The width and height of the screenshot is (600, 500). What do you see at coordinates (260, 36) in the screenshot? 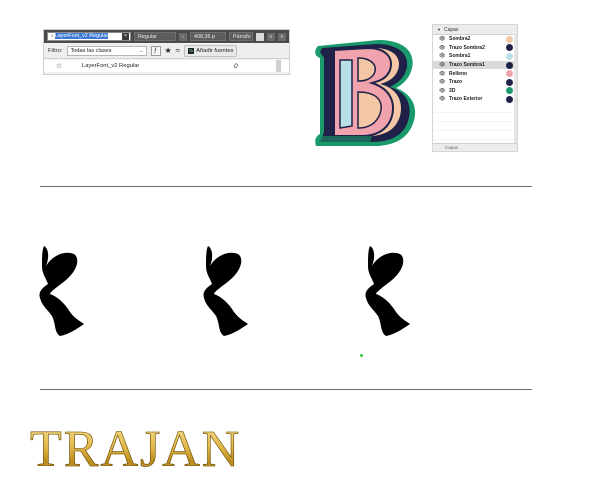
I see `align-left-icon: ≡` at bounding box center [260, 36].